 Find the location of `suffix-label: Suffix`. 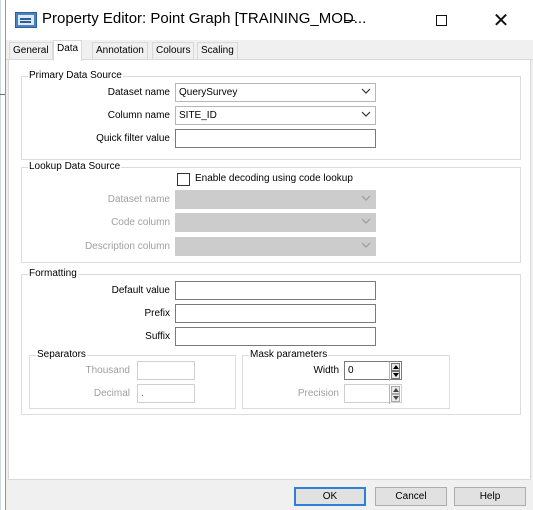

suffix-label: Suffix is located at coordinates (157, 336).